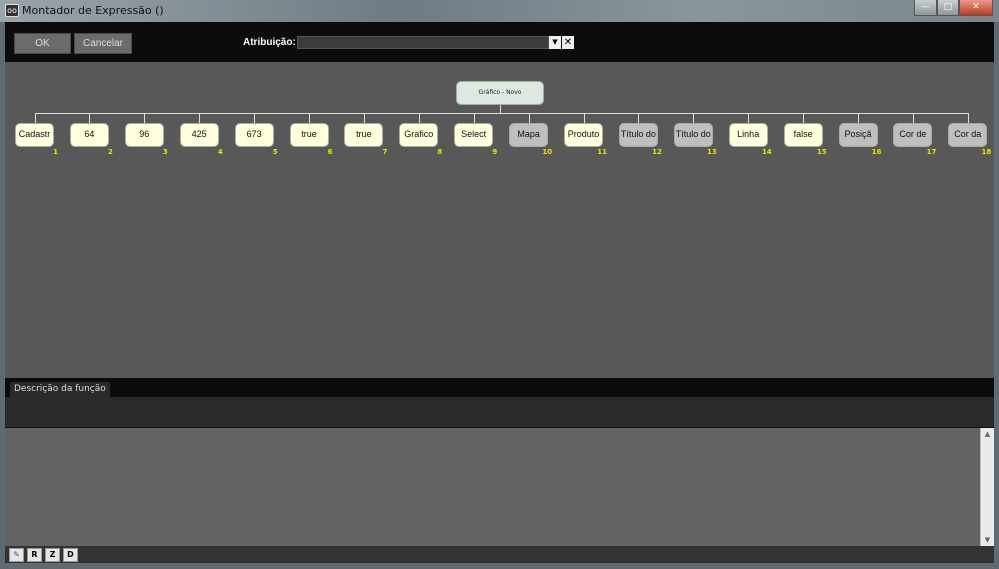 This screenshot has height=569, width=999. What do you see at coordinates (419, 135) in the screenshot?
I see `tree-node: Grafico` at bounding box center [419, 135].